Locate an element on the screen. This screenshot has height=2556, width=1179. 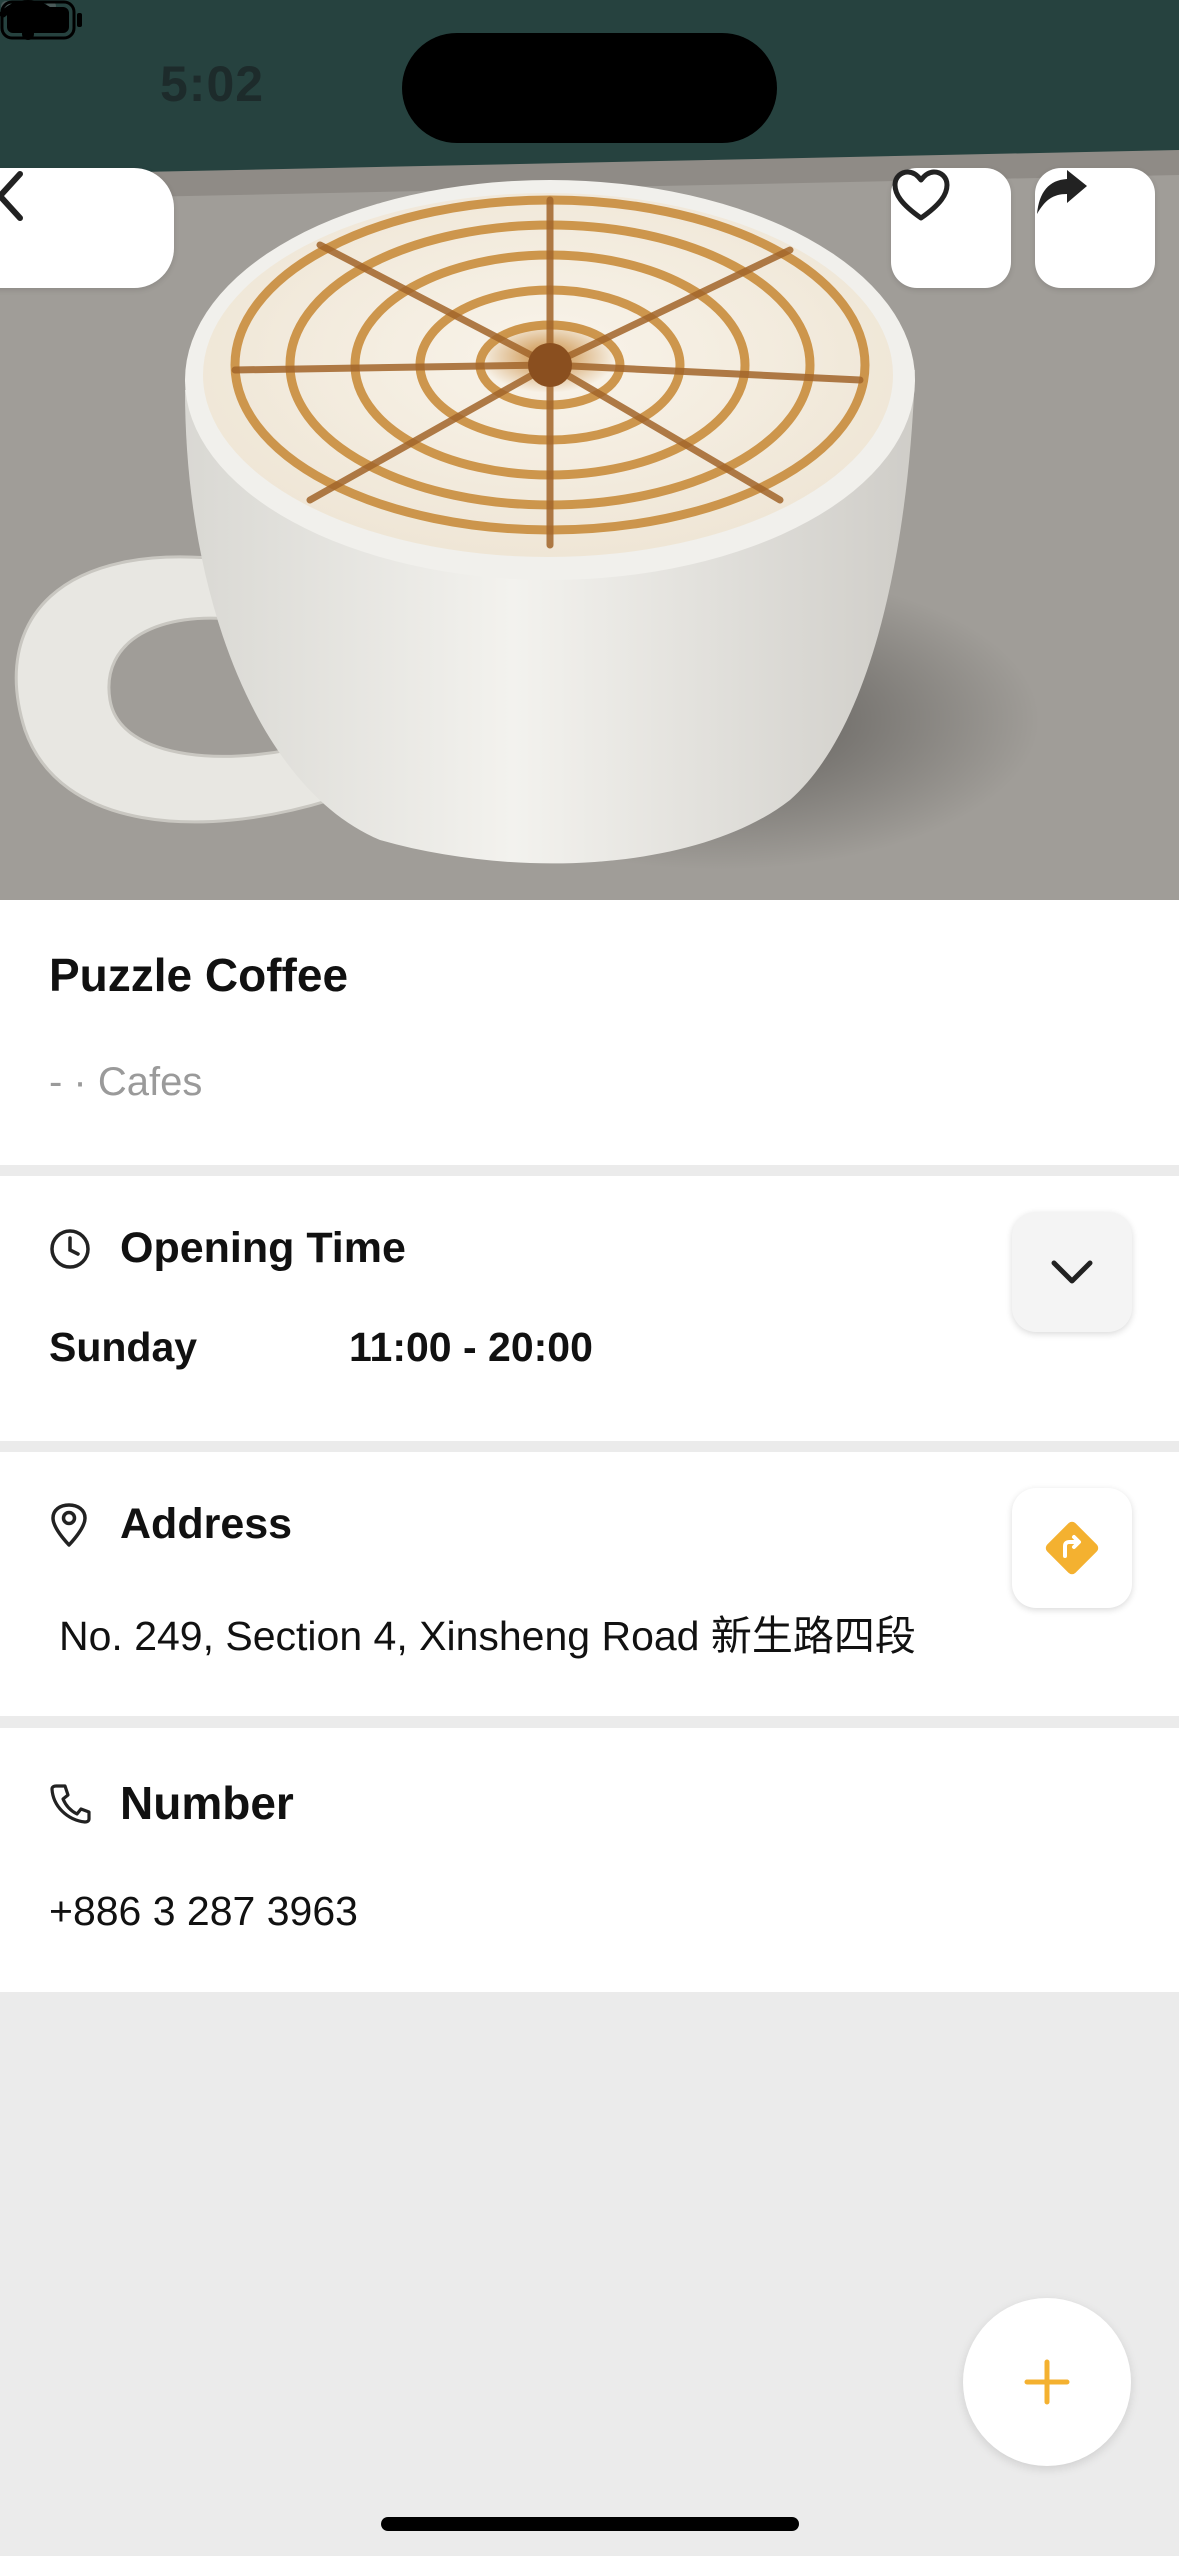
chevron-down-icon is located at coordinates (1072, 1272).